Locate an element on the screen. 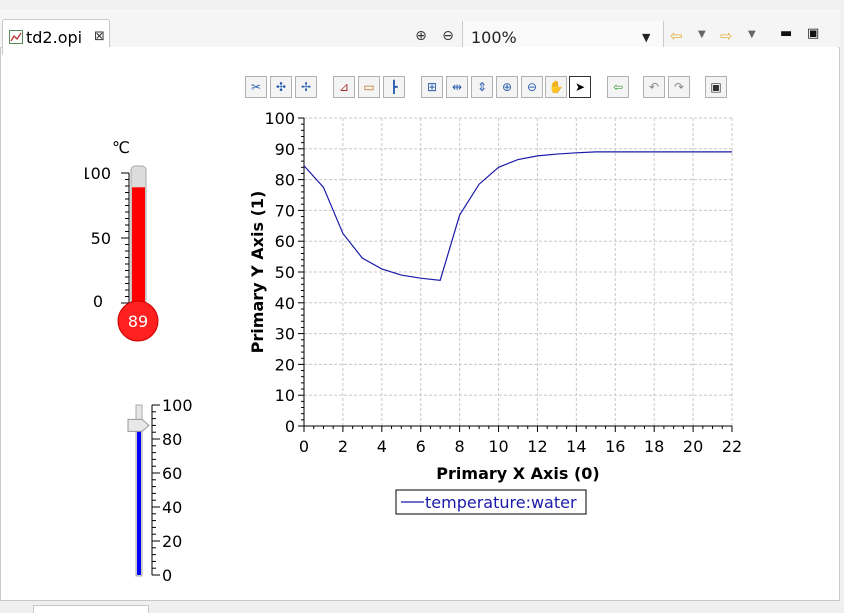  x-tick-label: 20 is located at coordinates (693, 446).